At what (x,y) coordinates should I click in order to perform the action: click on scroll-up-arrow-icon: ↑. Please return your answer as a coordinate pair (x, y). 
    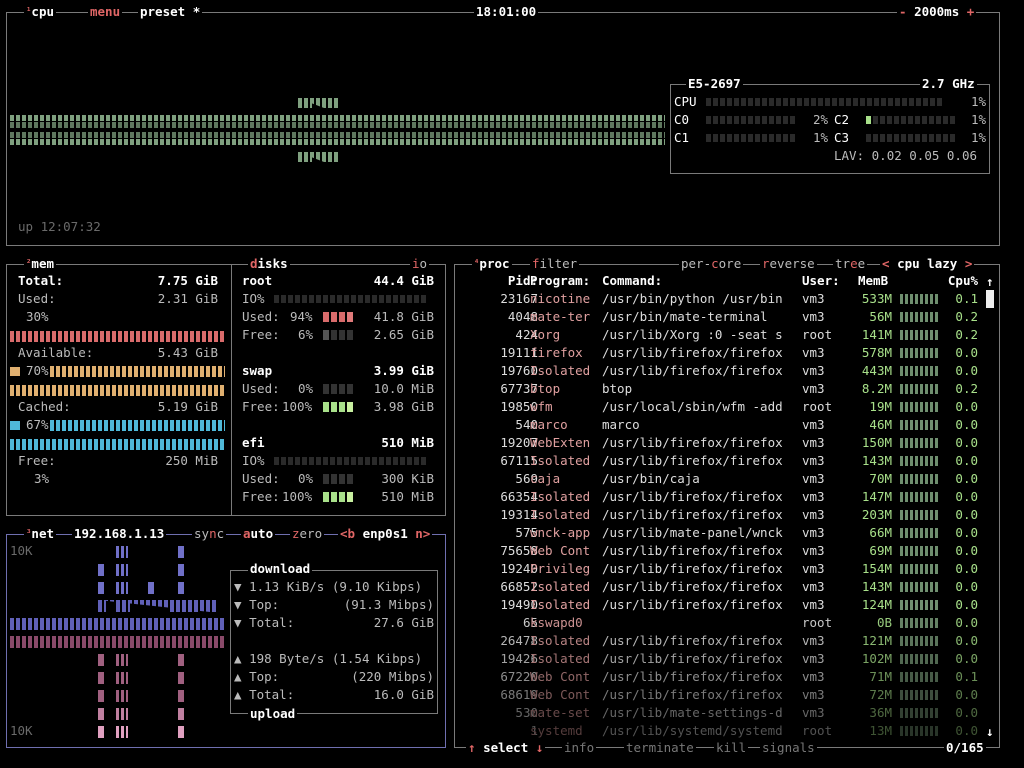
    Looking at the image, I should click on (990, 282).